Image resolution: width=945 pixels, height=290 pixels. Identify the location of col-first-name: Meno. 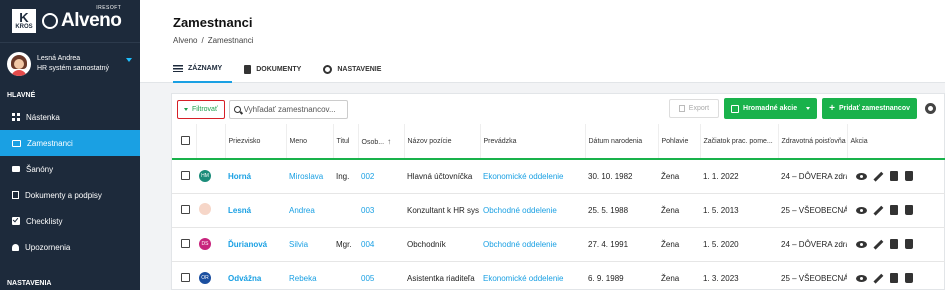
(310, 142).